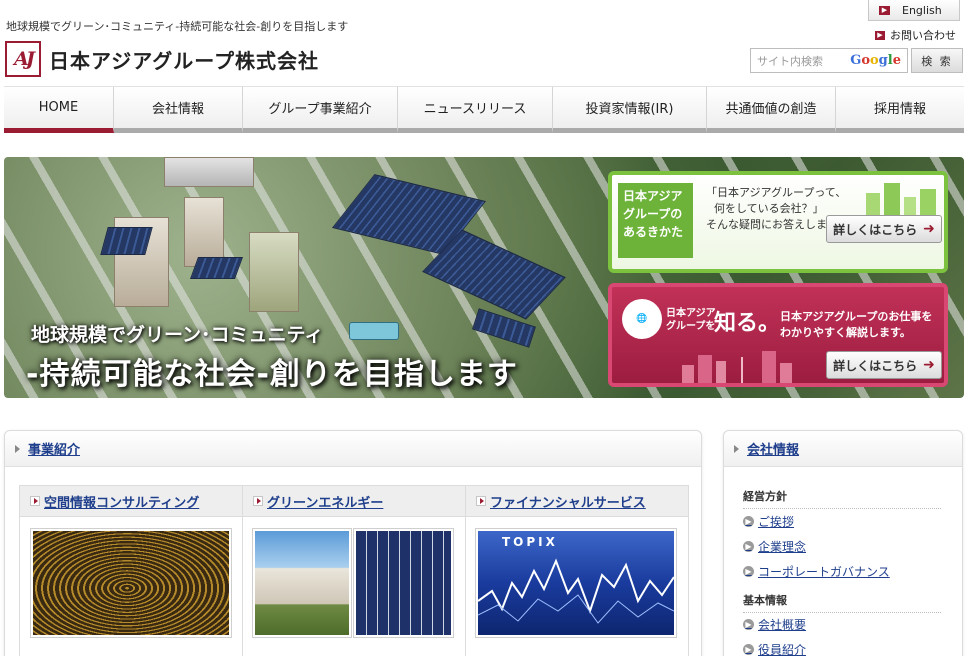 The height and width of the screenshot is (656, 968). What do you see at coordinates (824, 572) in the screenshot?
I see `link-label: コーポレートガバナンス` at bounding box center [824, 572].